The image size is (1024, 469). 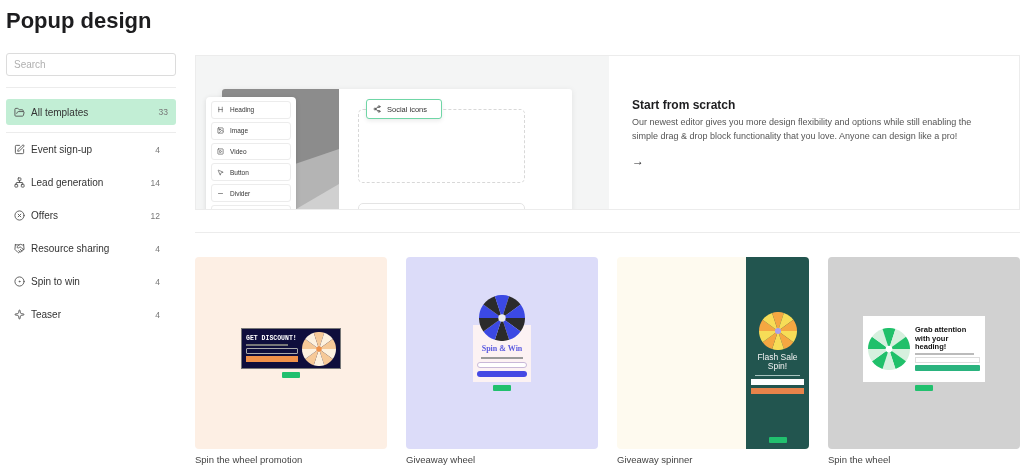 What do you see at coordinates (91, 64) in the screenshot?
I see `search-field: Search` at bounding box center [91, 64].